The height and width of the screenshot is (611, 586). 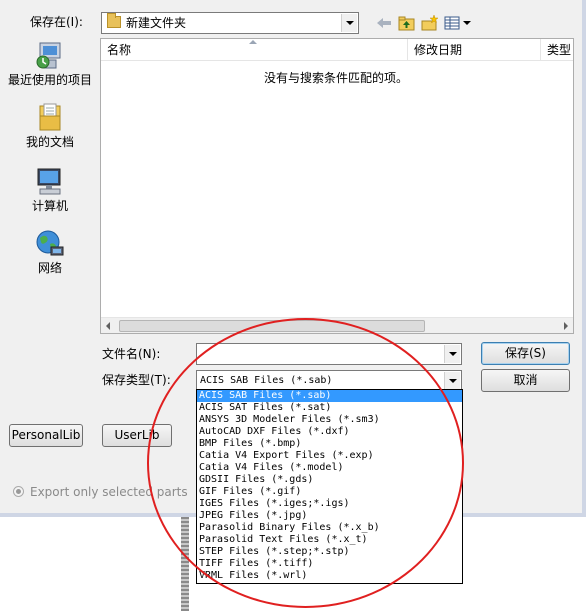 What do you see at coordinates (114, 20) in the screenshot?
I see `folder-icon` at bounding box center [114, 20].